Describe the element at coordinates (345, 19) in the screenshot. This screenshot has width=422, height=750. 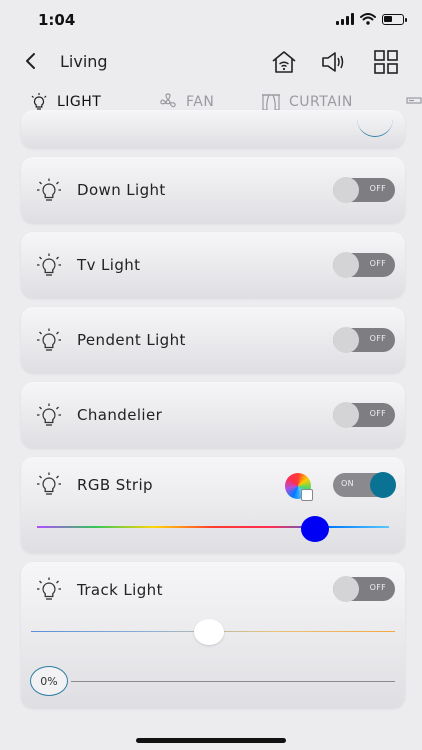
I see `signal-icon` at that location.